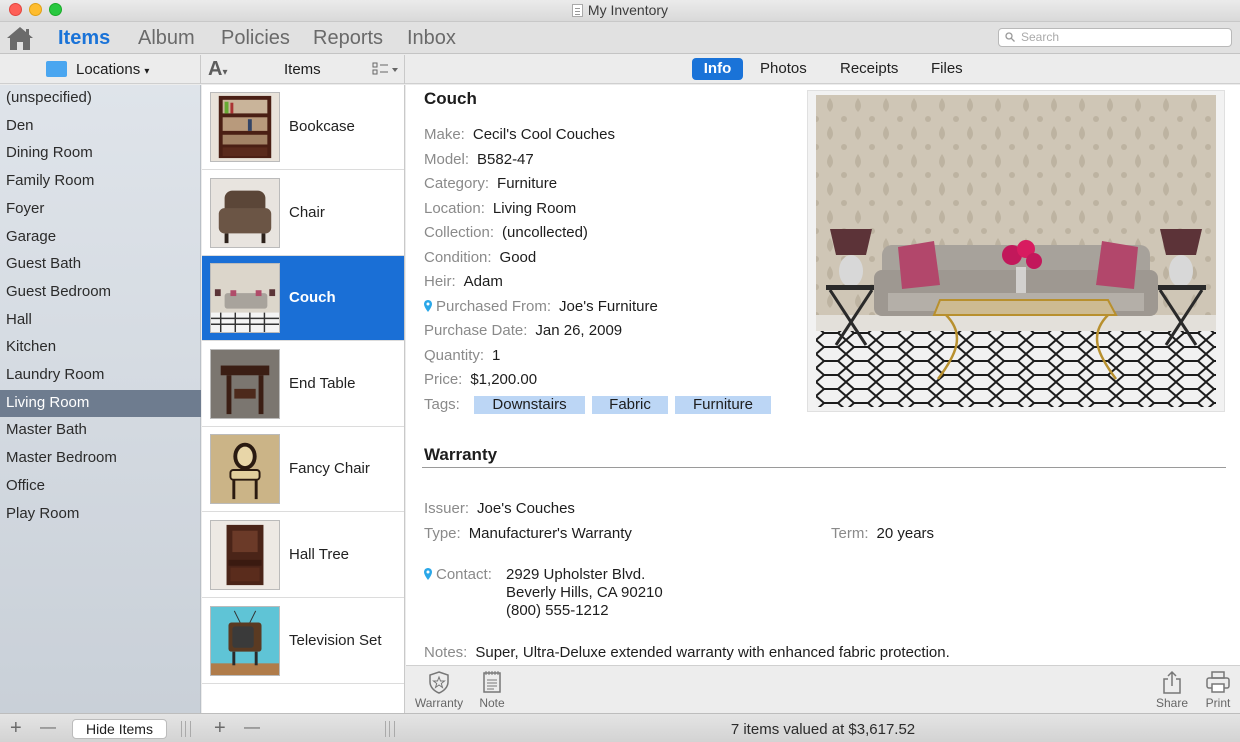  What do you see at coordinates (100, 403) in the screenshot?
I see `location-item-living-room: Living Room` at bounding box center [100, 403].